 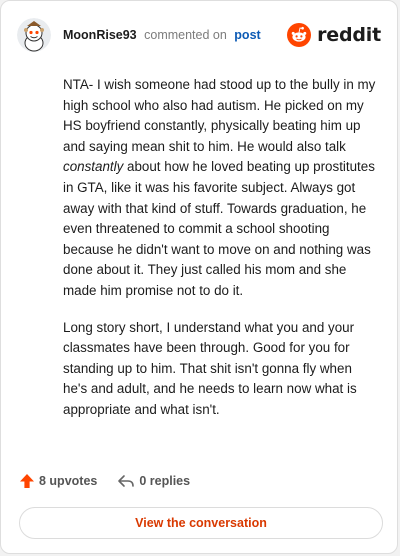 What do you see at coordinates (201, 523) in the screenshot?
I see `view-conversation-button: View the conversation` at bounding box center [201, 523].